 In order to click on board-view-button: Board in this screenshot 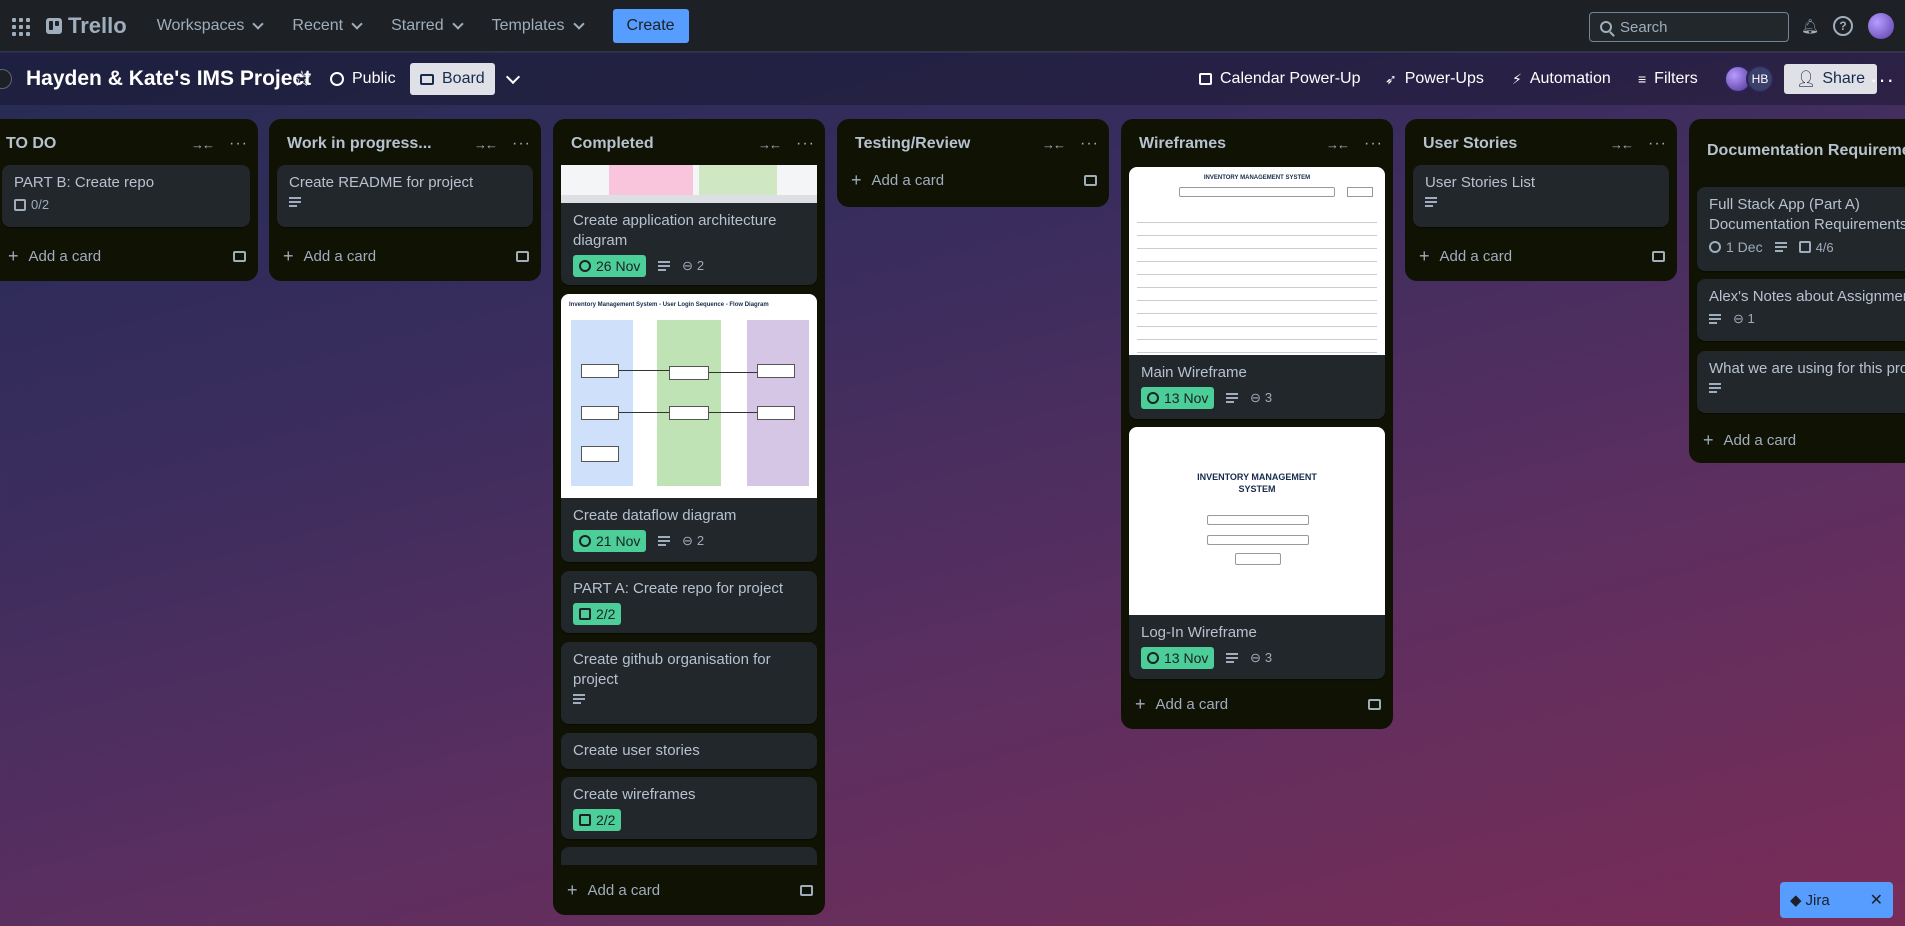, I will do `click(452, 79)`.